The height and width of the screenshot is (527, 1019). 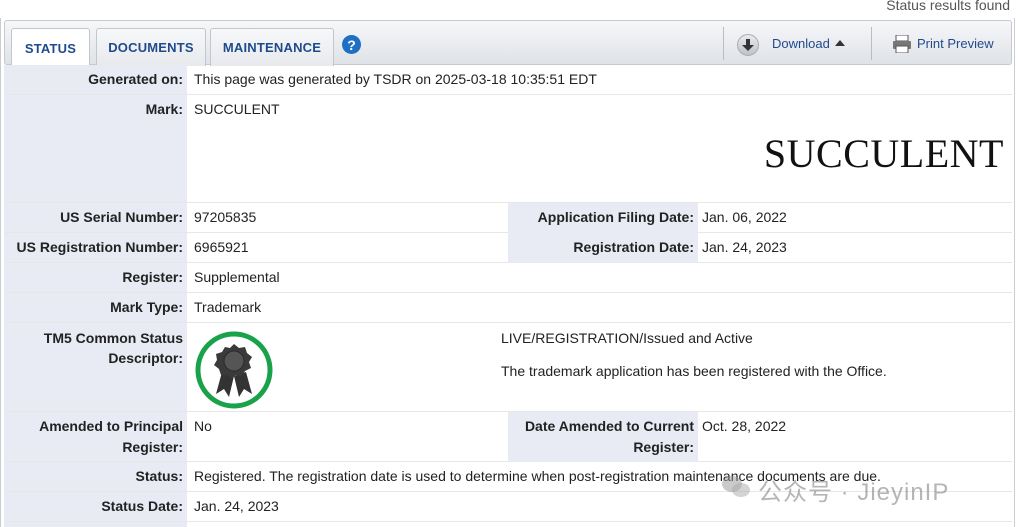 What do you see at coordinates (272, 47) in the screenshot?
I see `tab-maintenance: MAINTENANCE` at bounding box center [272, 47].